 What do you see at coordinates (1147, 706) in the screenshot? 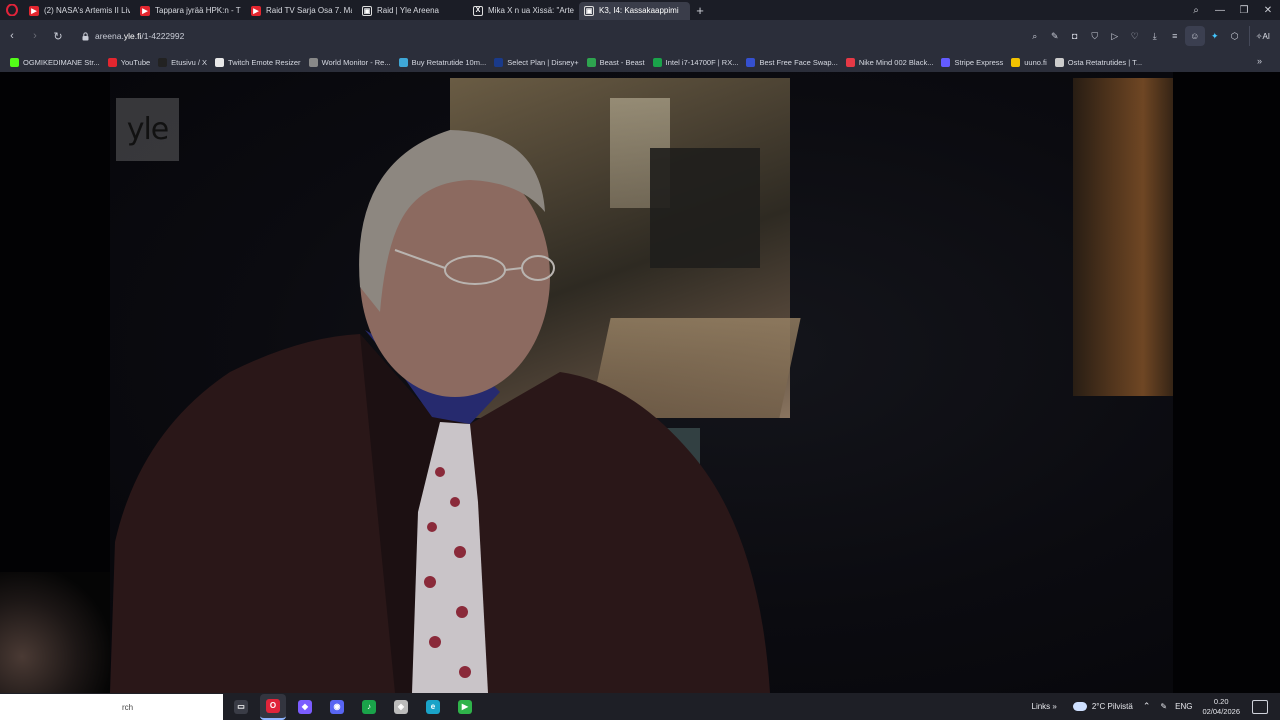
I see `tray-overflow-icon: ⌃` at bounding box center [1147, 706].